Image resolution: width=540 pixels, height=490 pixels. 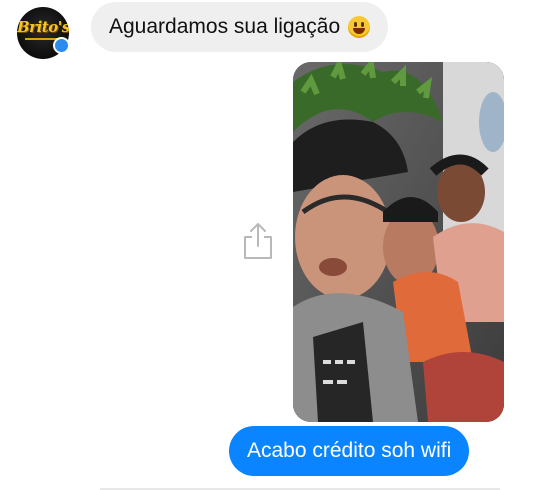 I want to click on outgoing-message-bubble: Acabo crédito soh wifi, so click(x=349, y=451).